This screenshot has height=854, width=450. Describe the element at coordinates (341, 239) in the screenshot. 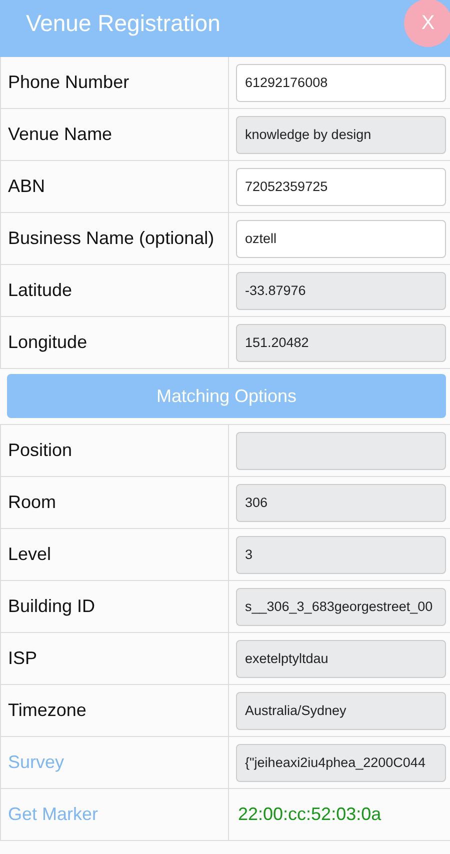

I see `input-field: oztell` at that location.